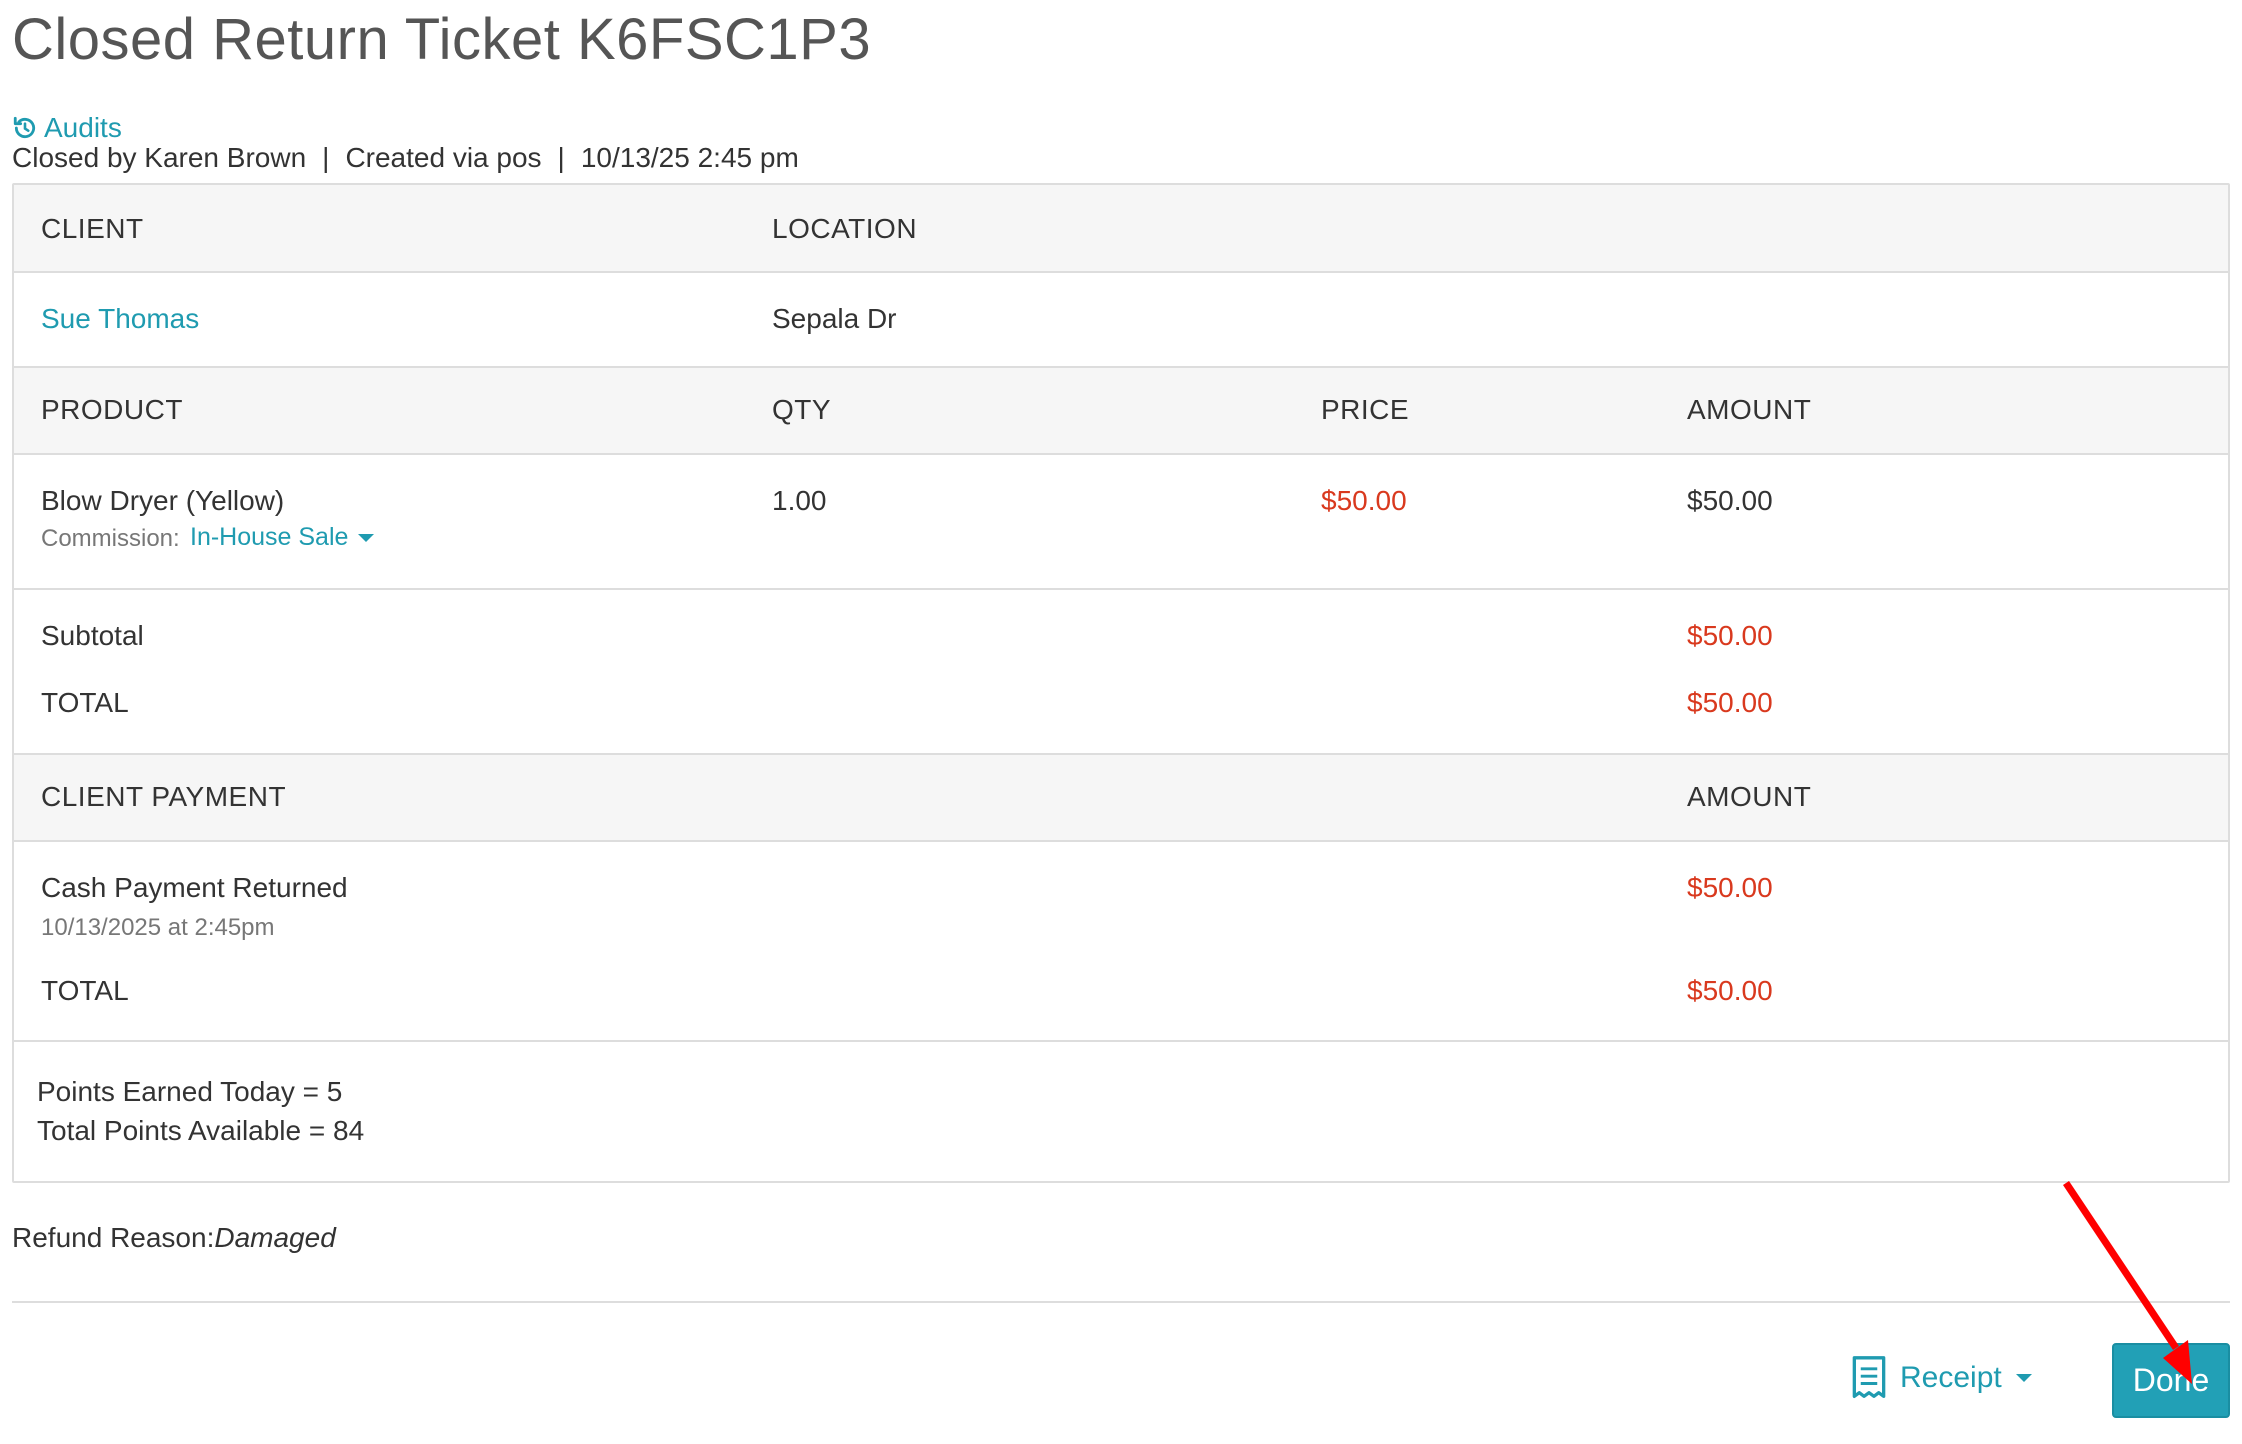  I want to click on client-header-row: CLIENT LOCATION, so click(1121, 229).